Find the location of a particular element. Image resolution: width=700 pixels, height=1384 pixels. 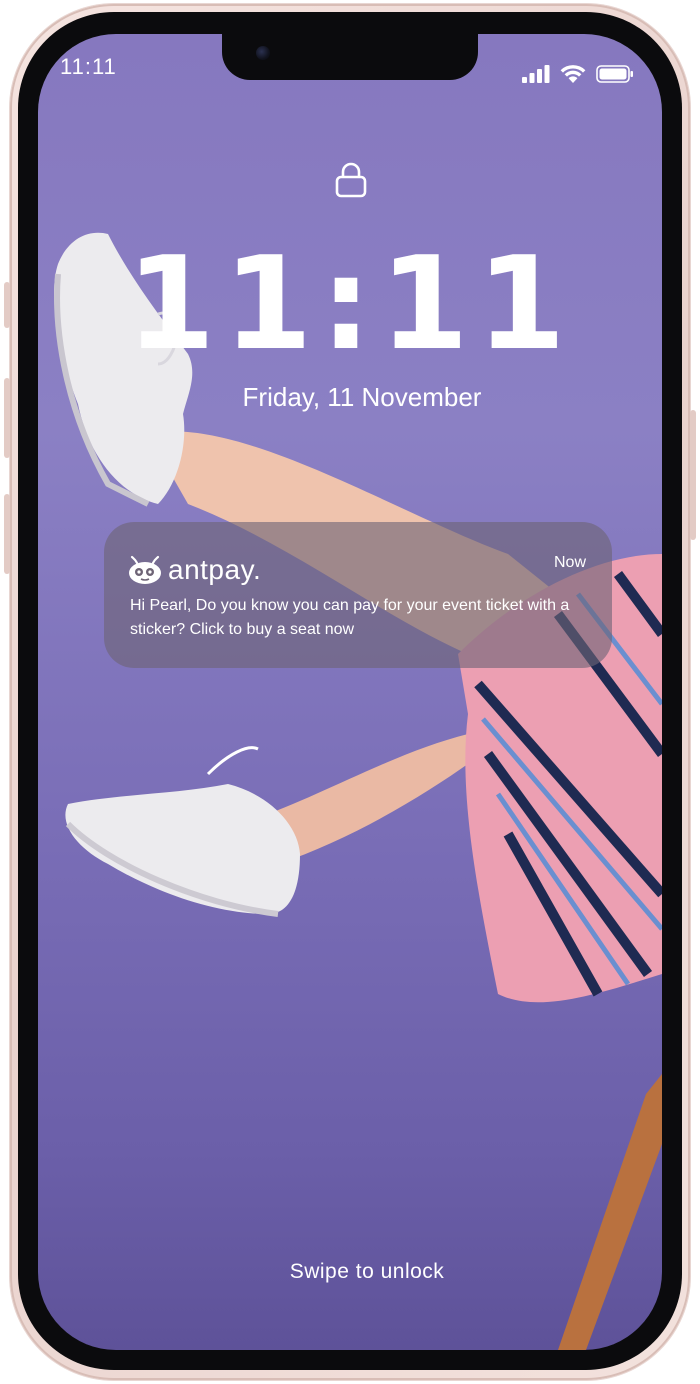

status-icons is located at coordinates (578, 73).